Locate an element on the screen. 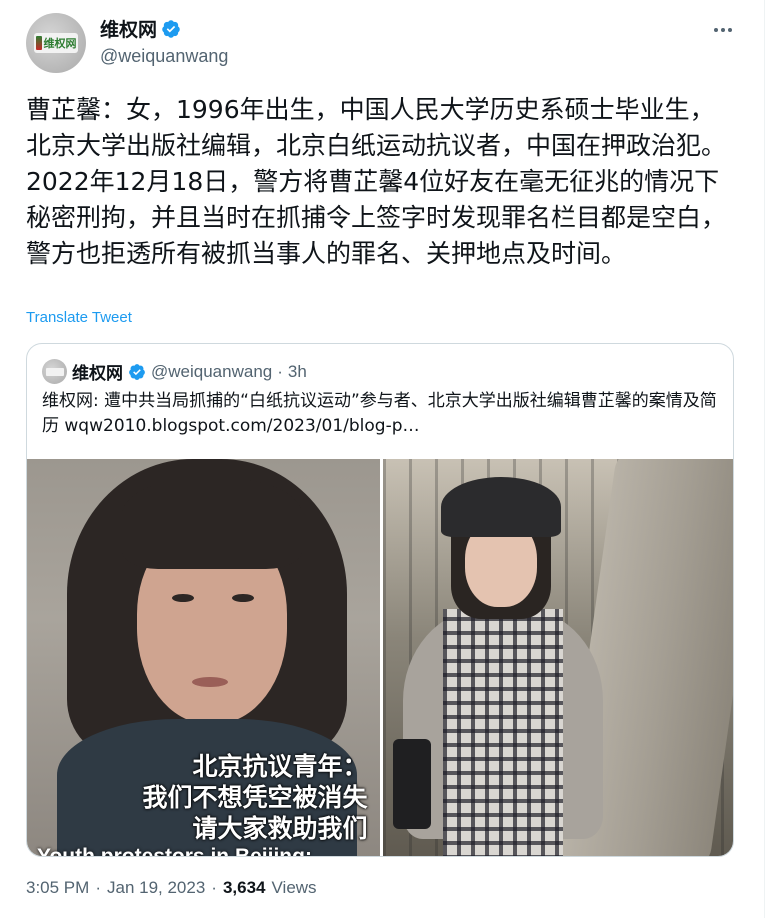 The width and height of the screenshot is (765, 918). quoted-tweet-header: 维权网 @weiquanwang · 3h is located at coordinates (174, 371).